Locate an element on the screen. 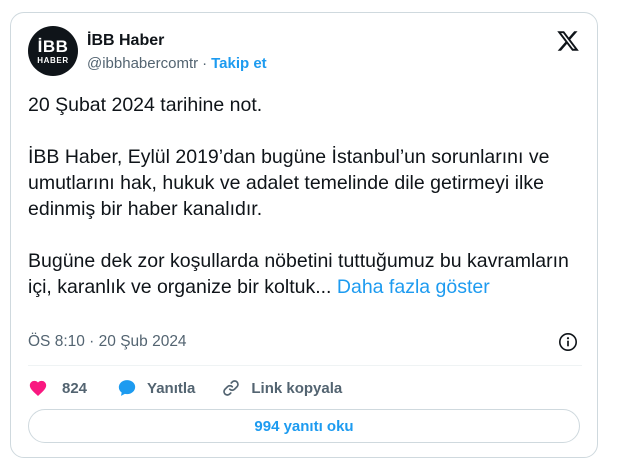  avatar-logo-line1: İBB is located at coordinates (53, 46).